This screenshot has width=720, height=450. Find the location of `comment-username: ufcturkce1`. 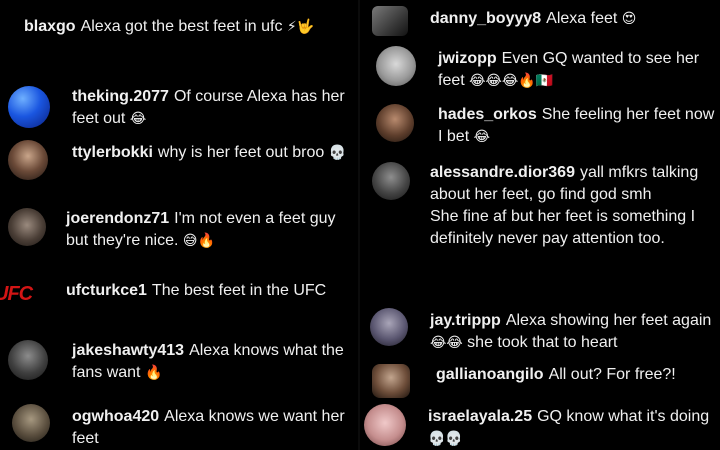

comment-username: ufcturkce1 is located at coordinates (106, 290).